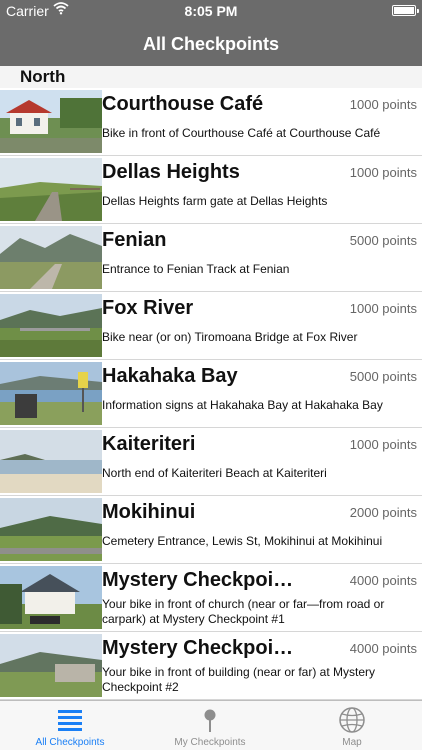 This screenshot has width=422, height=751. What do you see at coordinates (211, 77) in the screenshot?
I see `section-header-north: North` at bounding box center [211, 77].